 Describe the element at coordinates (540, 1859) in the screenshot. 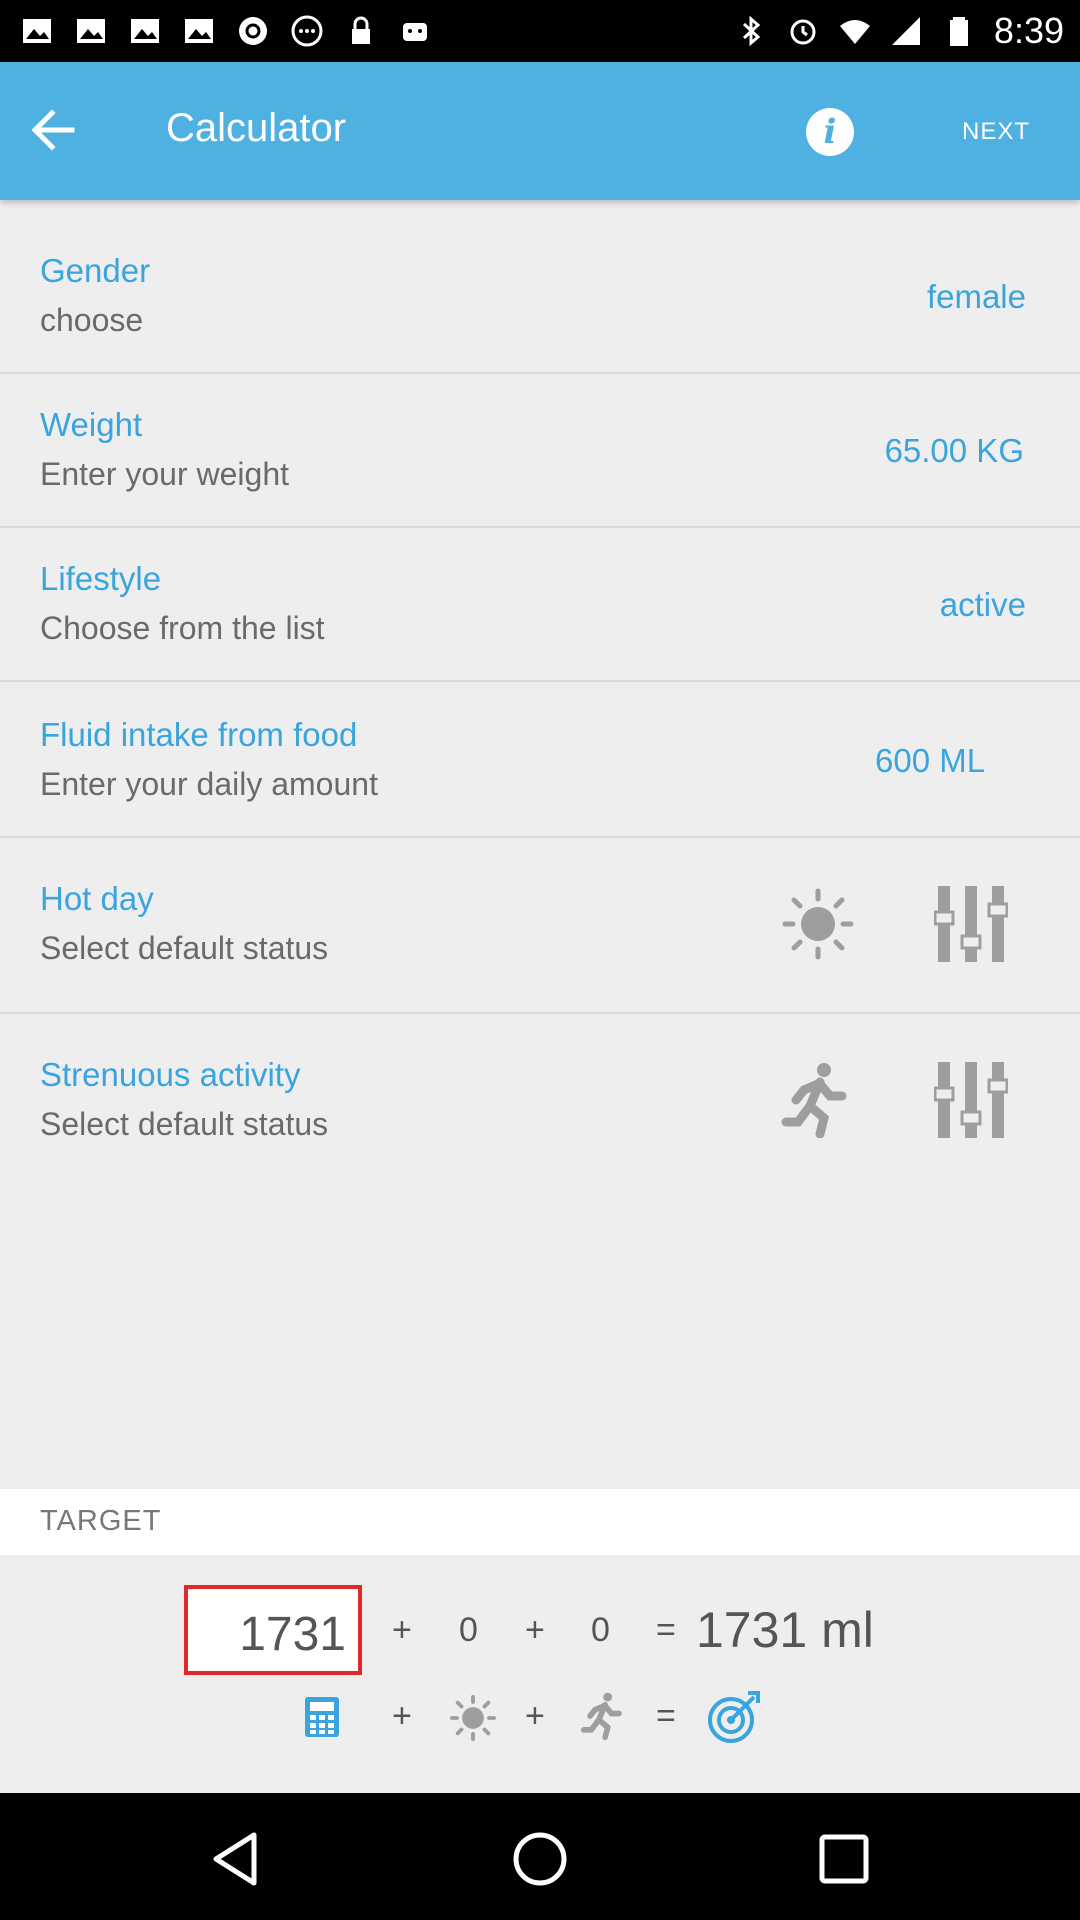

I see `nav-home-icon` at that location.